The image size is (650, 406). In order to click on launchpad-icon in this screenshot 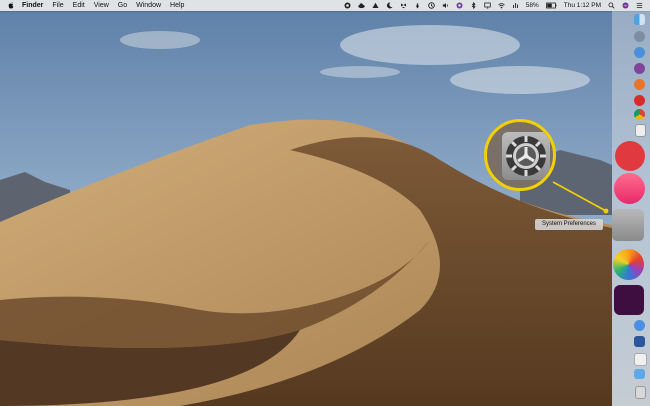, I will do `click(639, 36)`.